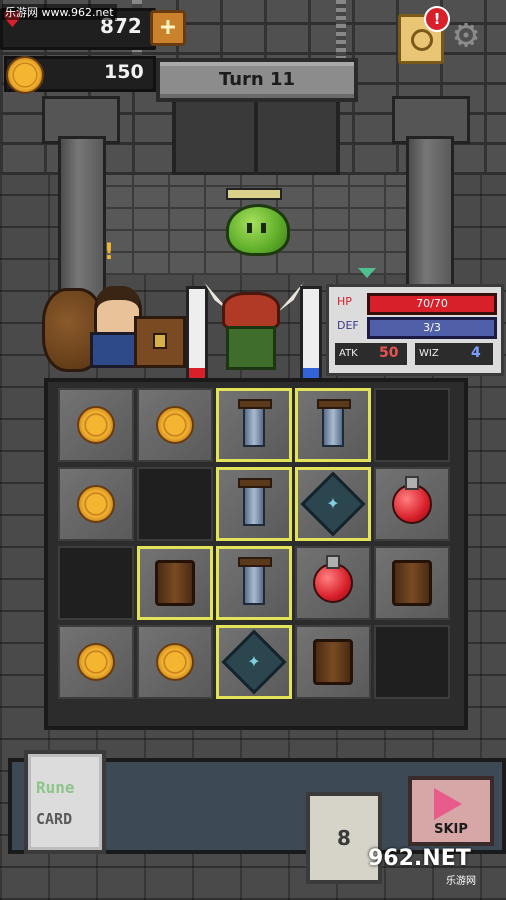  Describe the element at coordinates (367, 273) in the screenshot. I see `pointer-arrow-icon` at that location.